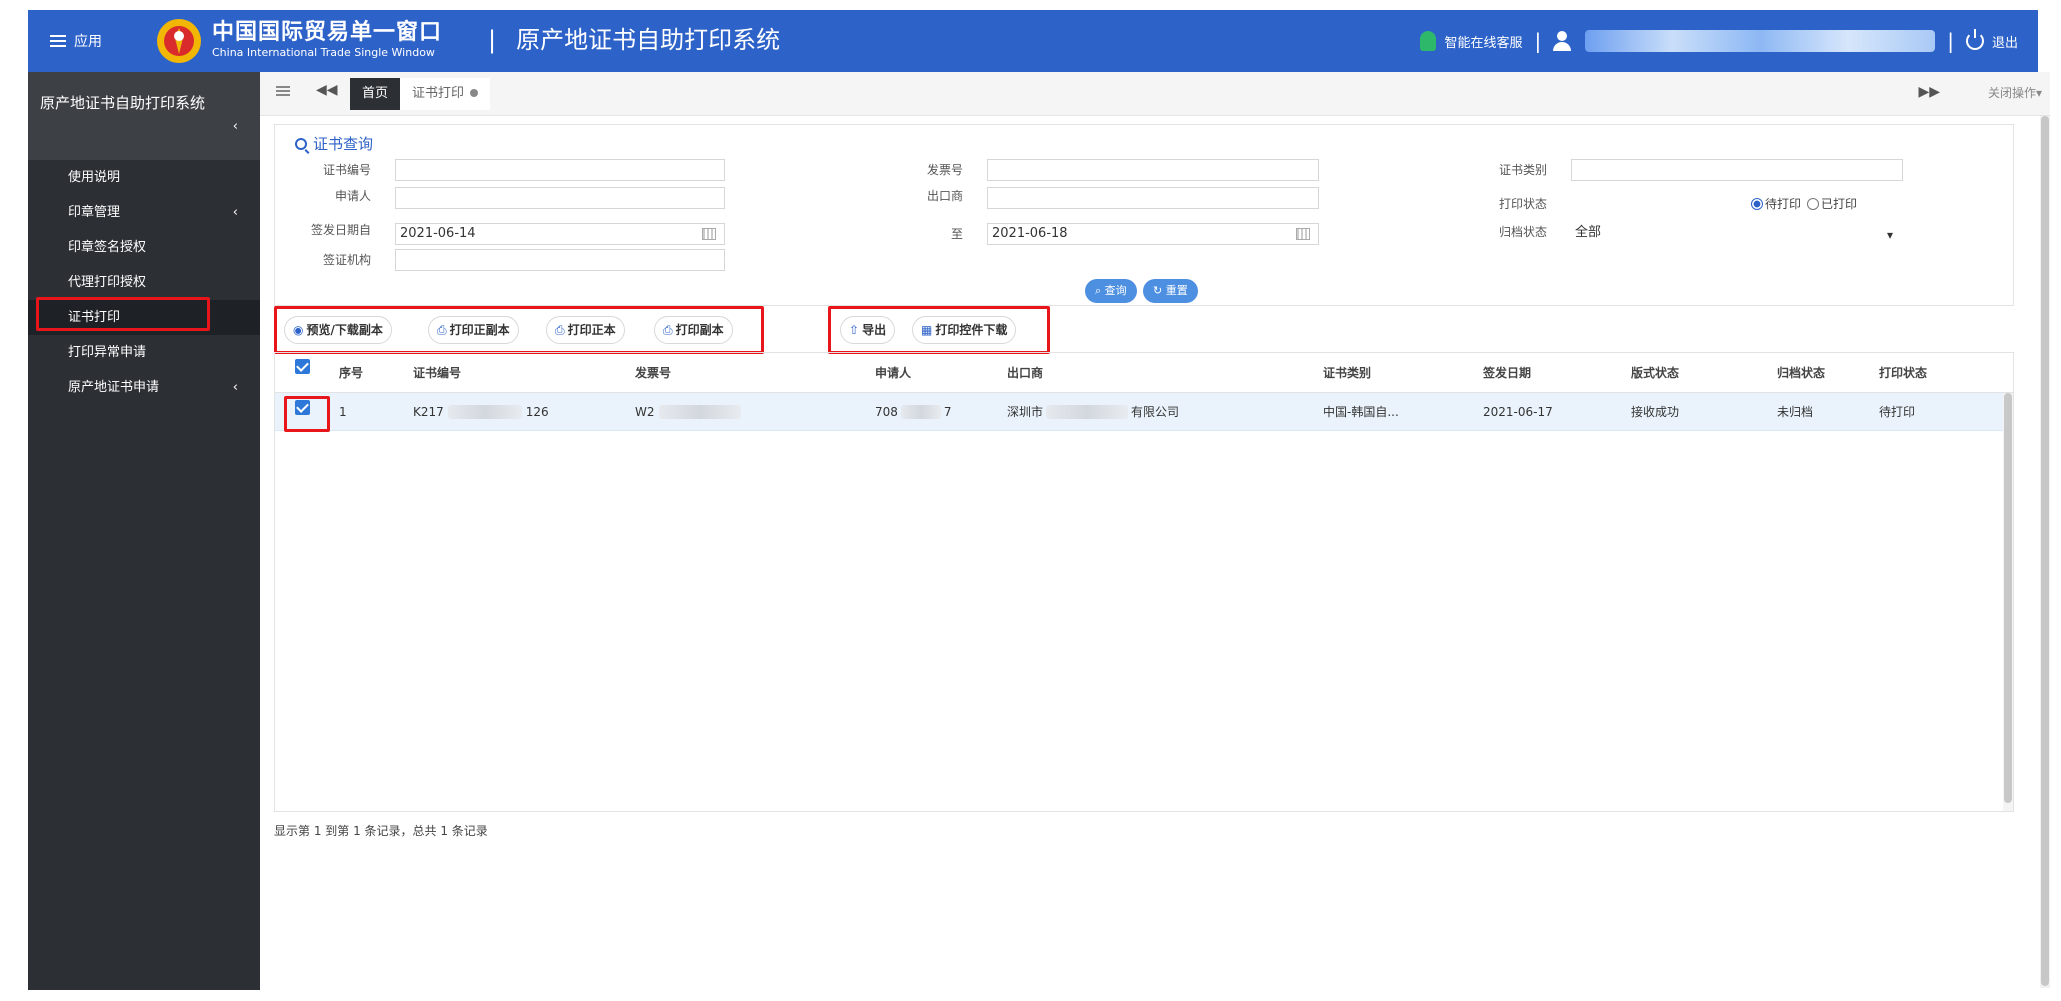 Image resolution: width=2061 pixels, height=1001 pixels. Describe the element at coordinates (445, 94) in the screenshot. I see `tab-cert-print: 证书打印` at that location.